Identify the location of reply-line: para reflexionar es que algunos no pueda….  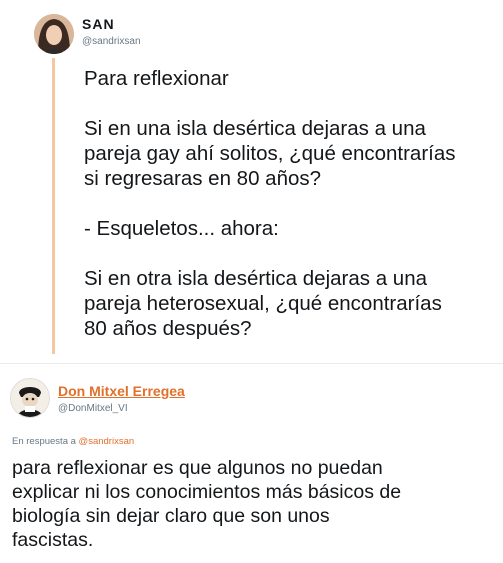
(197, 468).